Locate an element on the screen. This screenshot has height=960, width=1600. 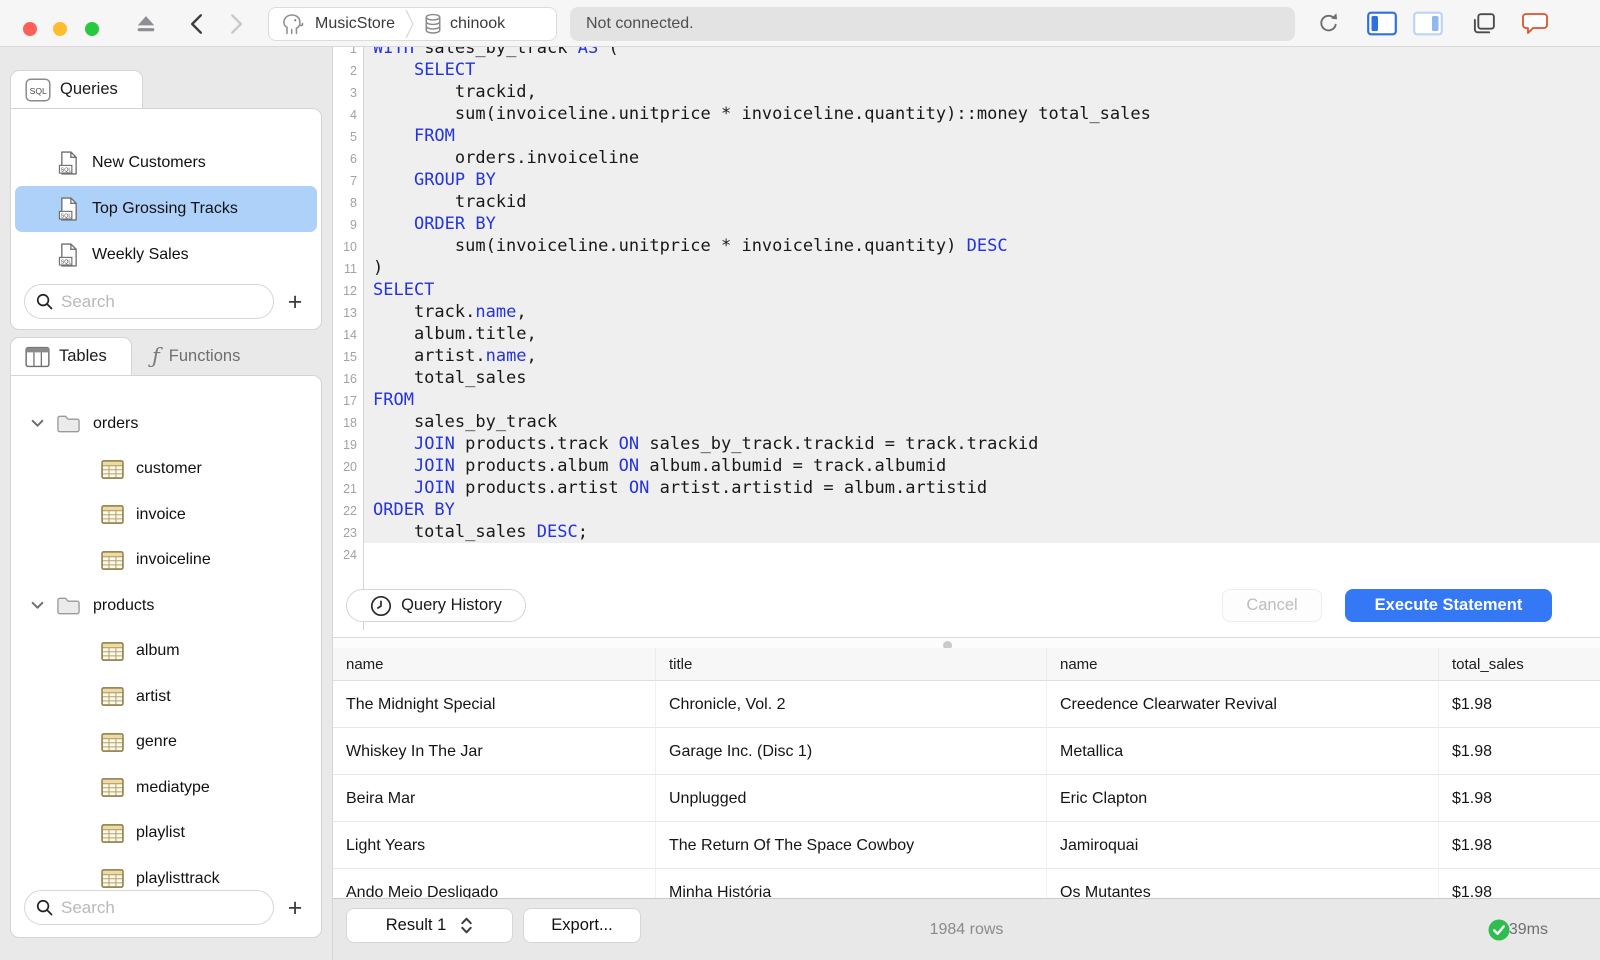
table-album: album is located at coordinates (166, 652).